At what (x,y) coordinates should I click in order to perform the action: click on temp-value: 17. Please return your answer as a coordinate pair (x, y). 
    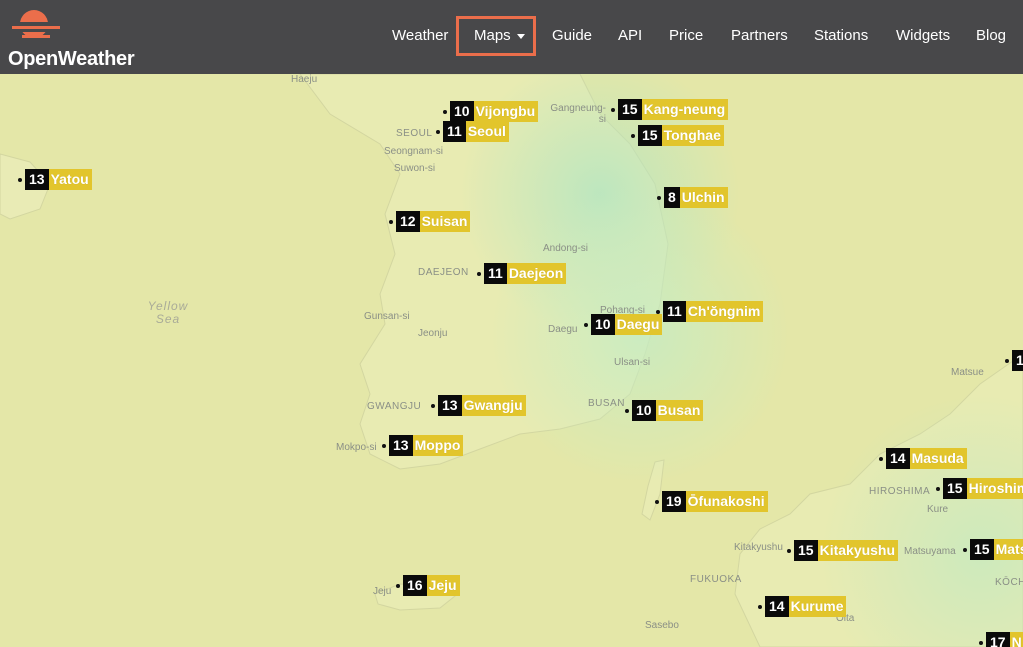
    Looking at the image, I should click on (998, 639).